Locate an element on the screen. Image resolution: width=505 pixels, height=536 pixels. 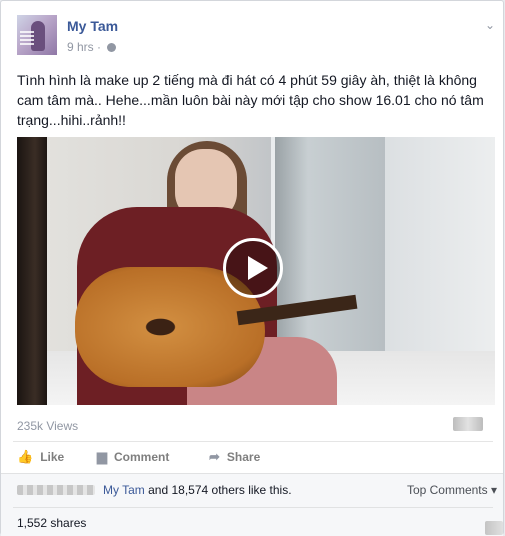
video-views: 235k Views is located at coordinates (48, 426).